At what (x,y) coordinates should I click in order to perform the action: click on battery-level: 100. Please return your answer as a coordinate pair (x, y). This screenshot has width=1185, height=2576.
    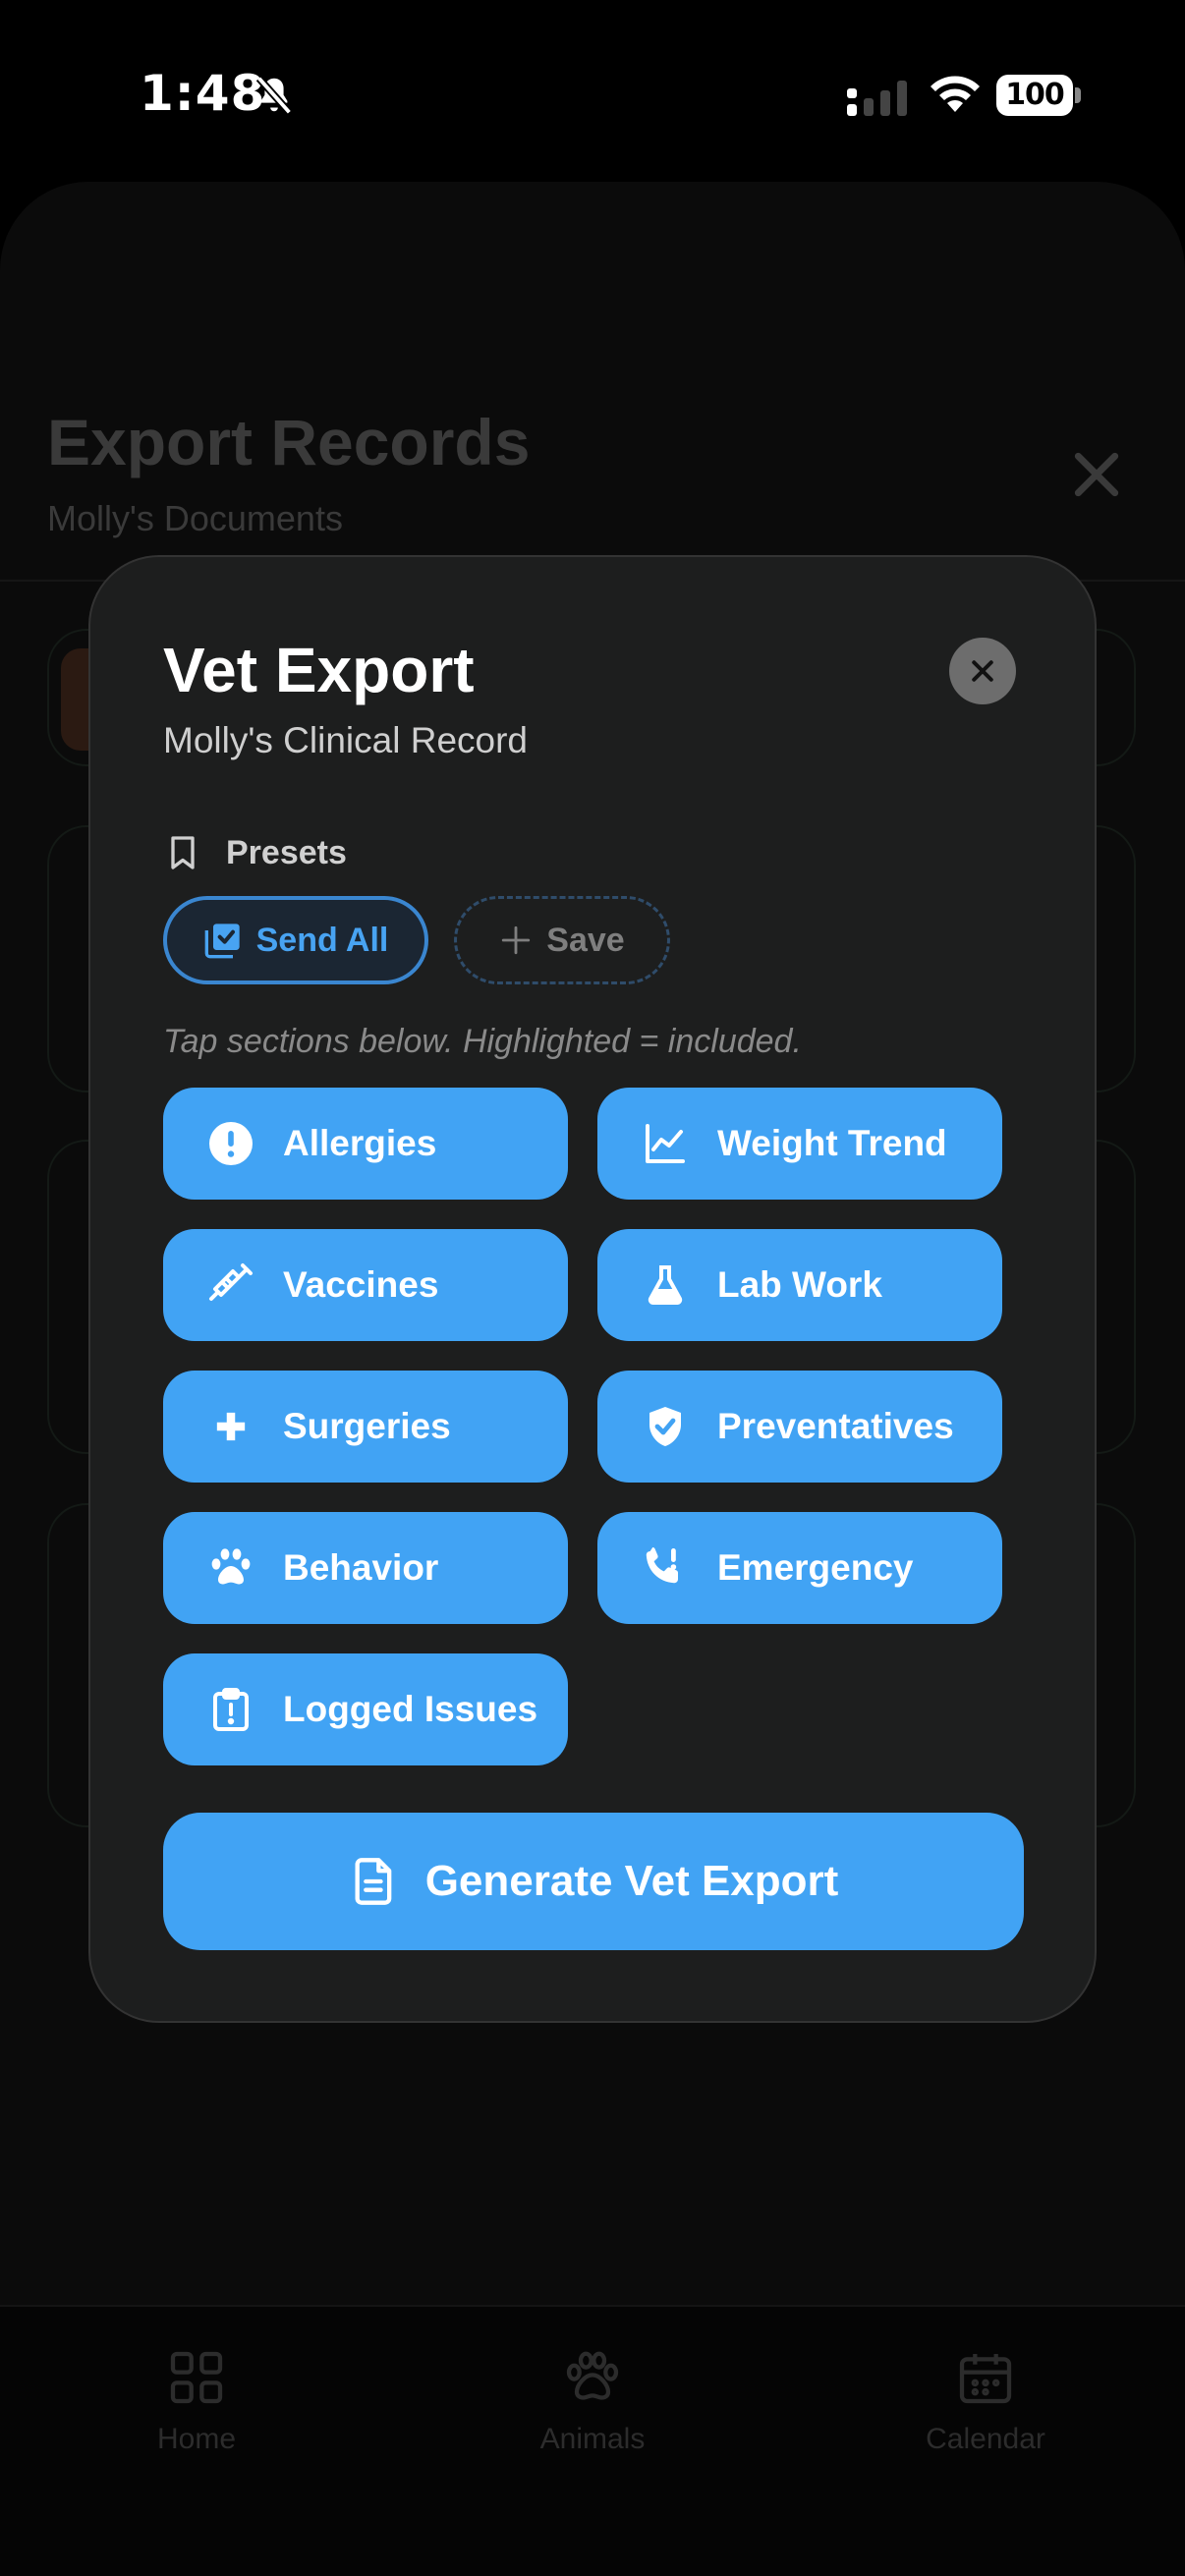
    Looking at the image, I should click on (1034, 95).